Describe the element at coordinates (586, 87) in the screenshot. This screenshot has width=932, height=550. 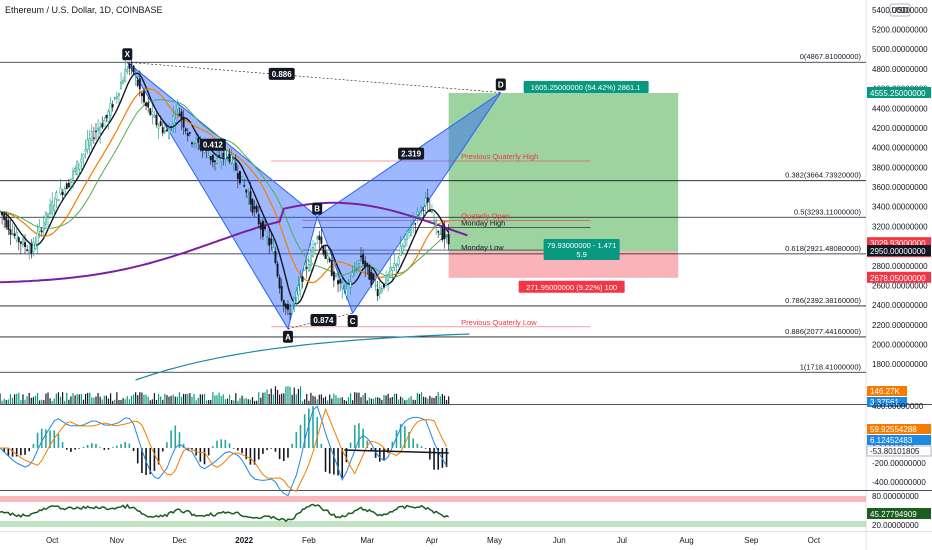
I see `target-label: 1605.25000000 (54.42%) 2861.1` at that location.